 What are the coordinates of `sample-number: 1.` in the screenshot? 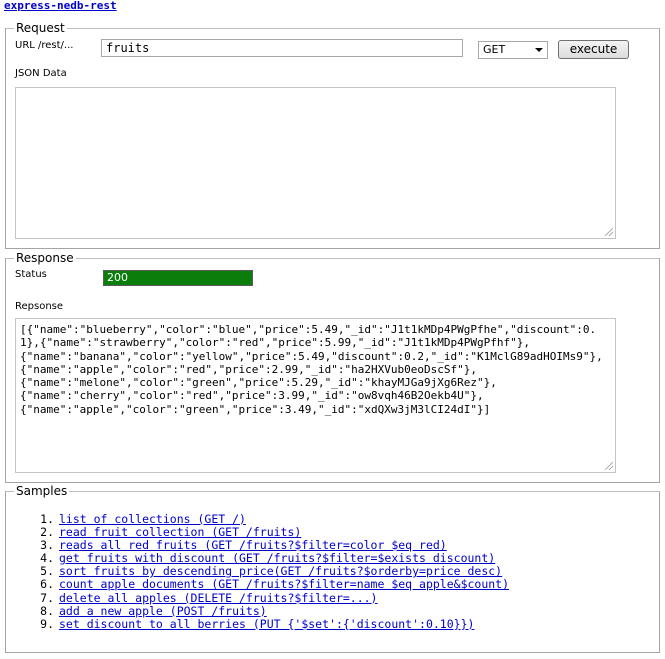 It's located at (47, 519).